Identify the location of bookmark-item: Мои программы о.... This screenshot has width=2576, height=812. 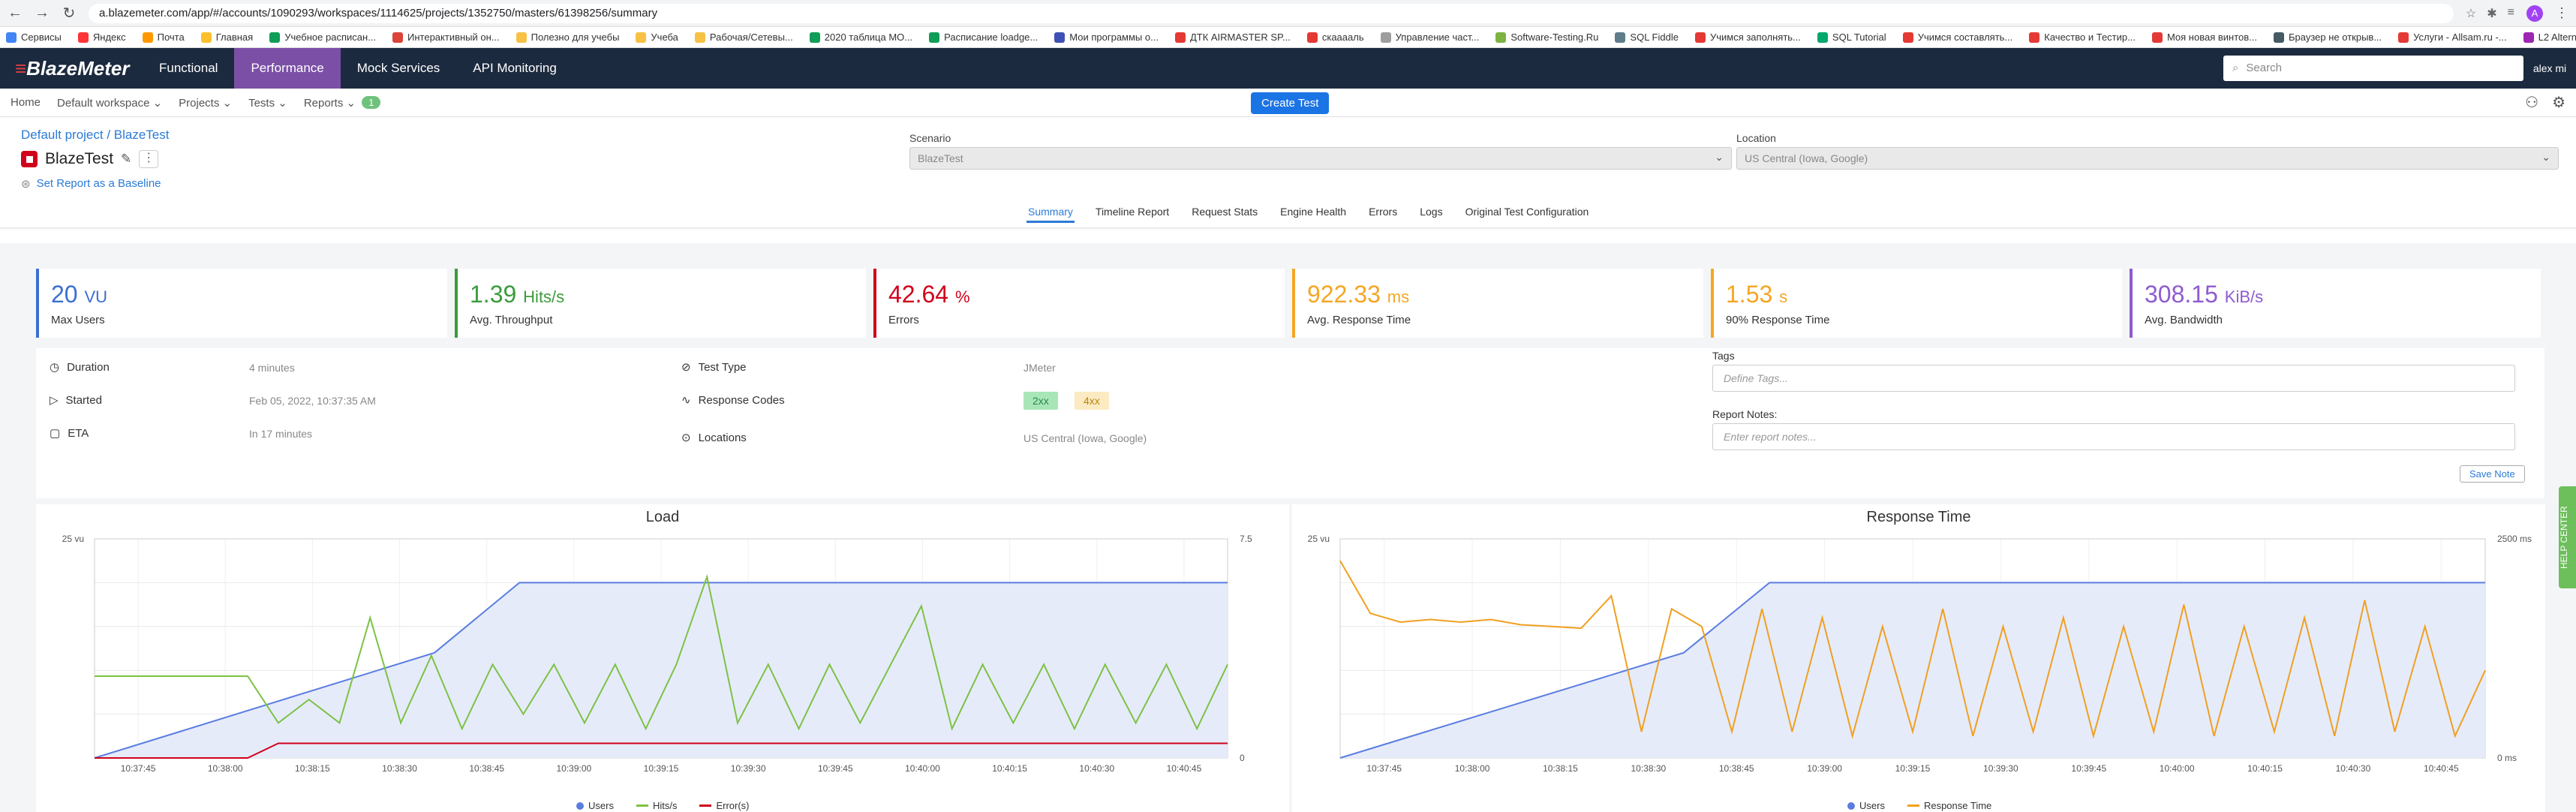
(1106, 37).